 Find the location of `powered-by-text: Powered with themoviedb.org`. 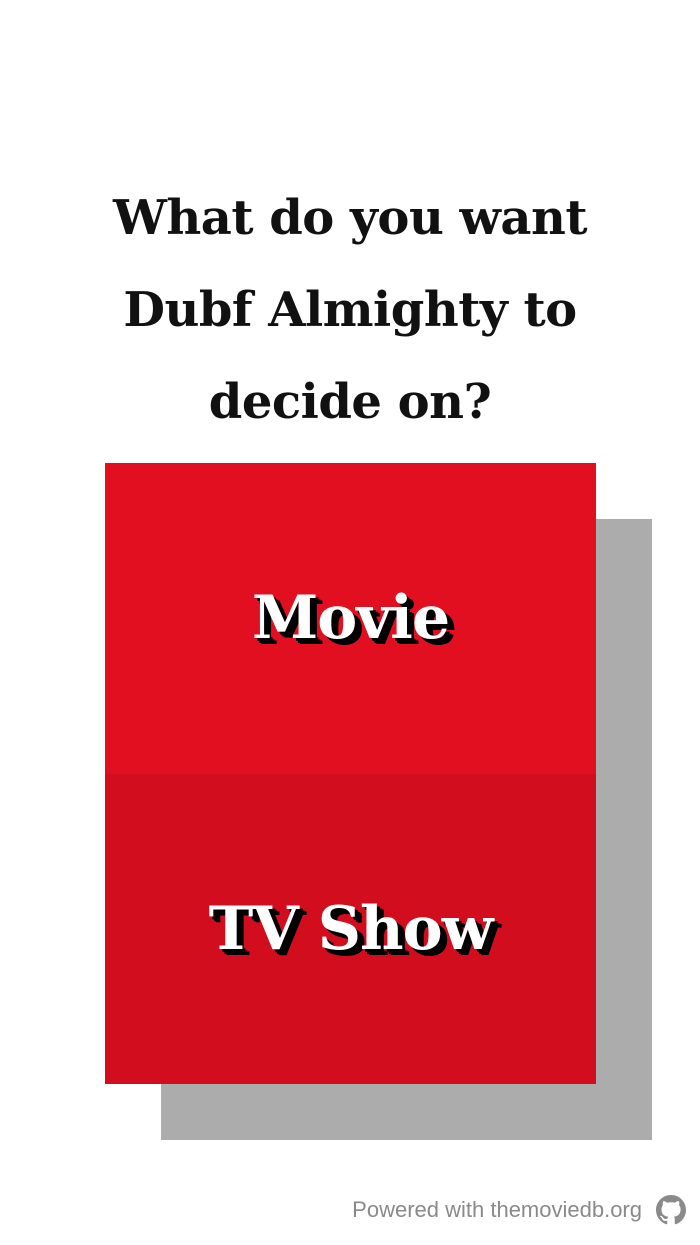

powered-by-text: Powered with themoviedb.org is located at coordinates (497, 1209).